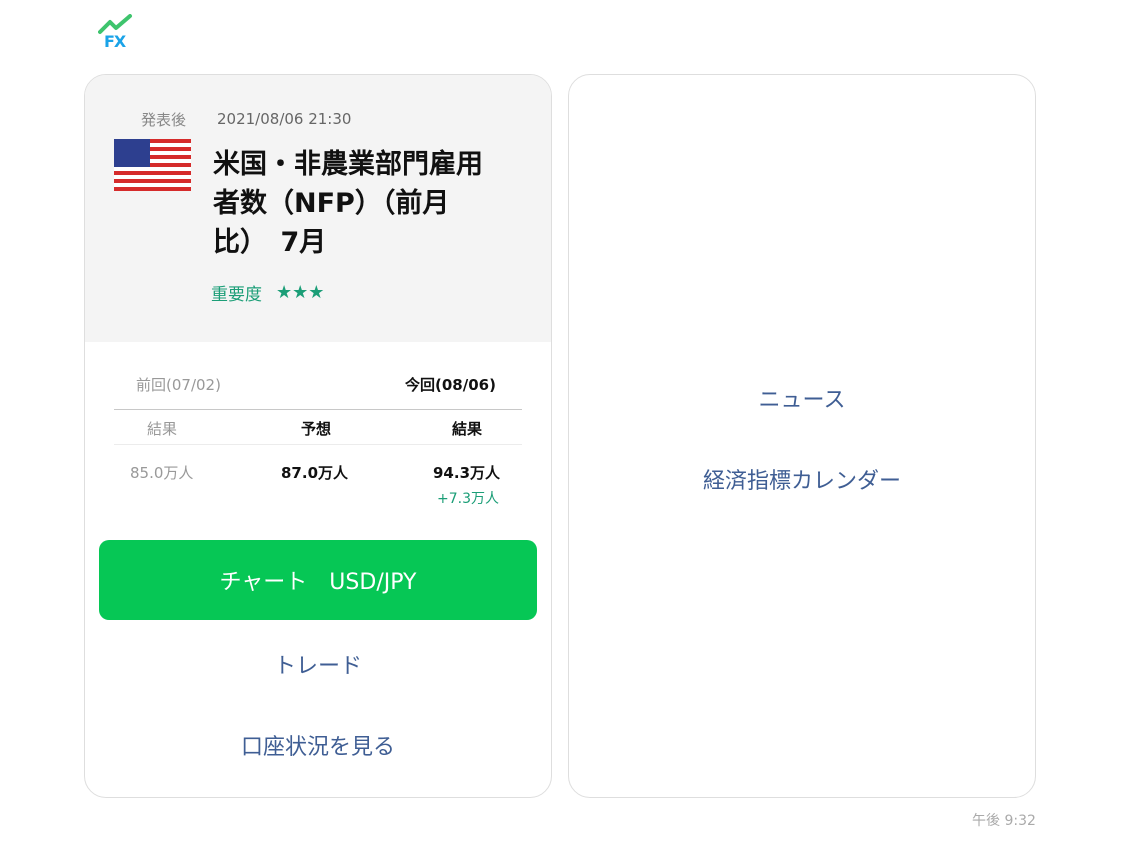 The image size is (1133, 860). I want to click on account-status-link: 口座状況を見る, so click(318, 745).